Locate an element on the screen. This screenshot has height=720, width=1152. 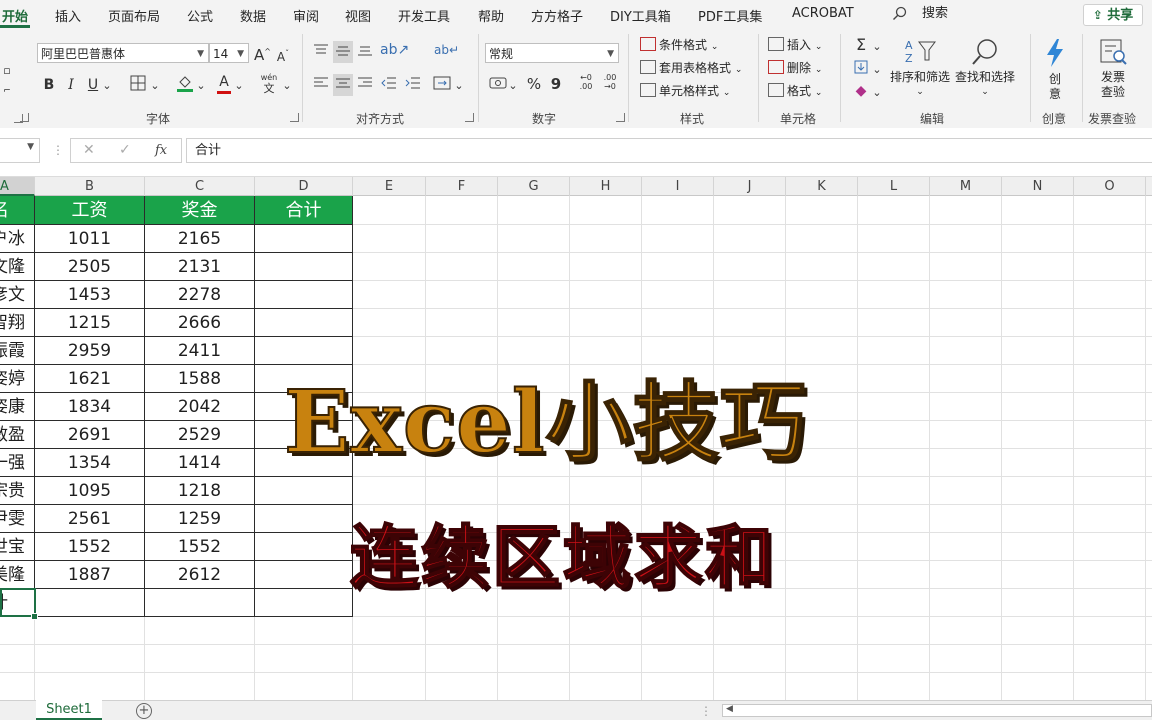
share-button: ⇪ 共享 is located at coordinates (1113, 15).